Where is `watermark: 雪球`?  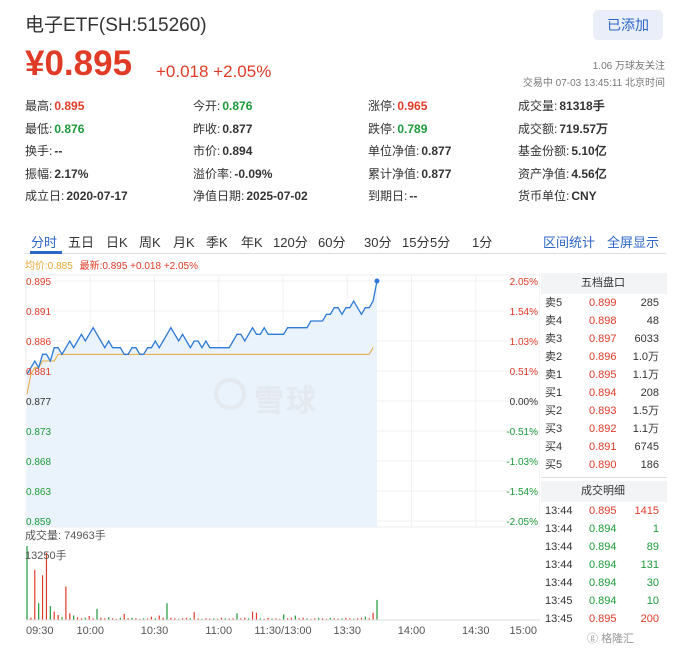
watermark: 雪球 is located at coordinates (286, 401).